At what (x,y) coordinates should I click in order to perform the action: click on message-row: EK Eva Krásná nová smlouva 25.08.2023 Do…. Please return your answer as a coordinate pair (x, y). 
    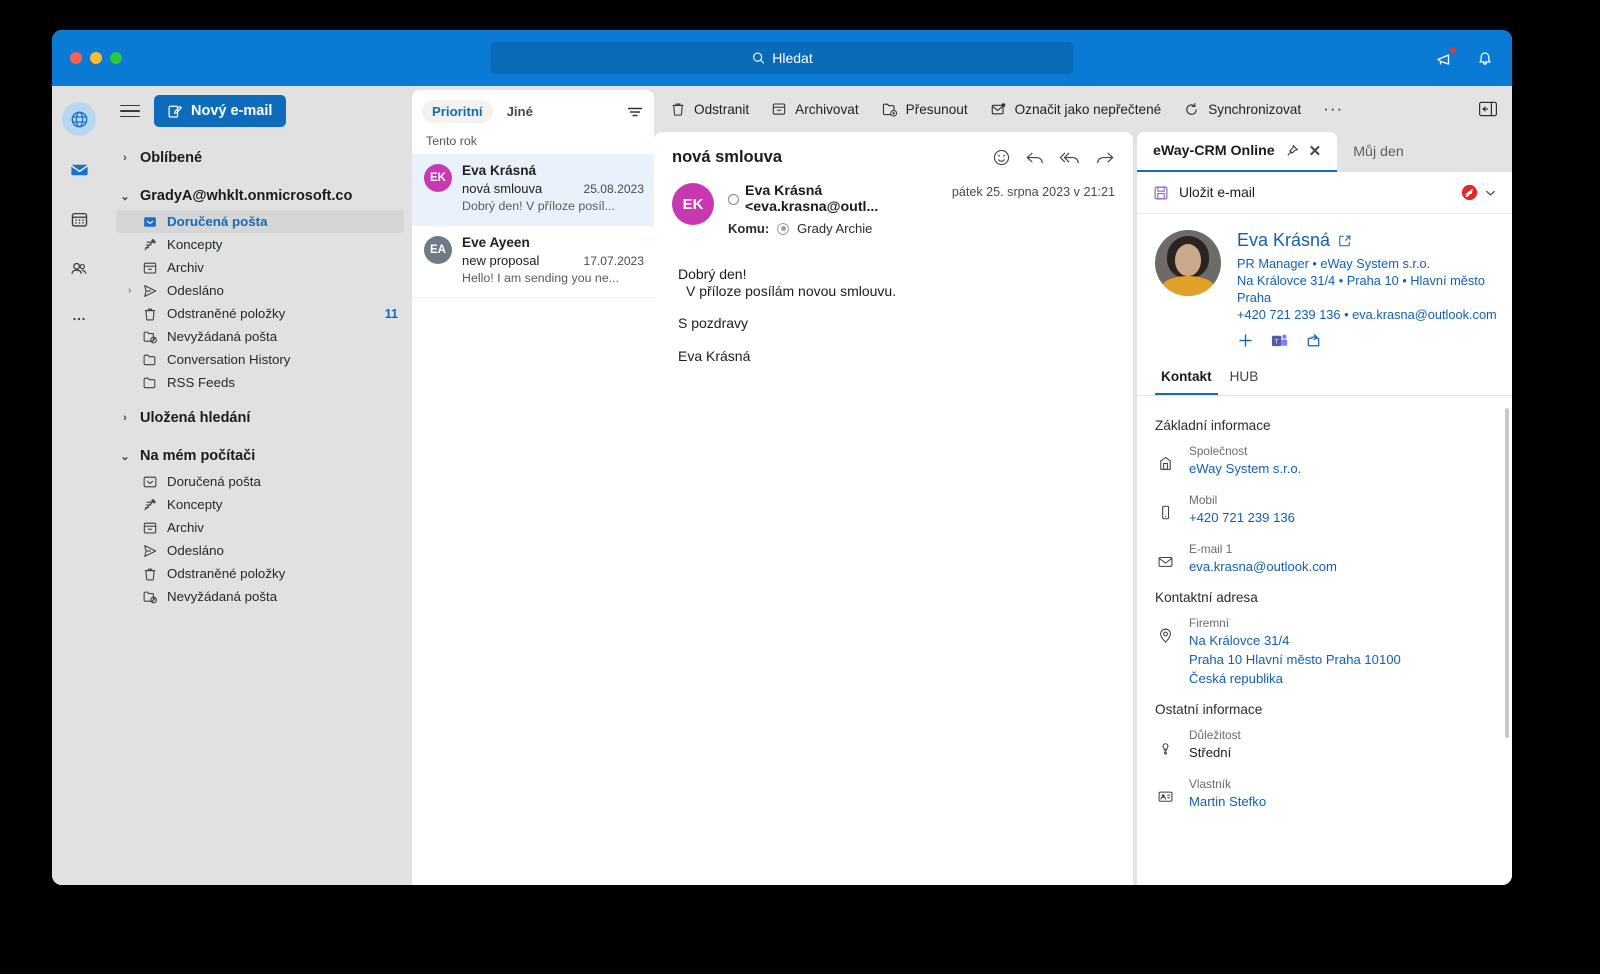
    Looking at the image, I should click on (533, 190).